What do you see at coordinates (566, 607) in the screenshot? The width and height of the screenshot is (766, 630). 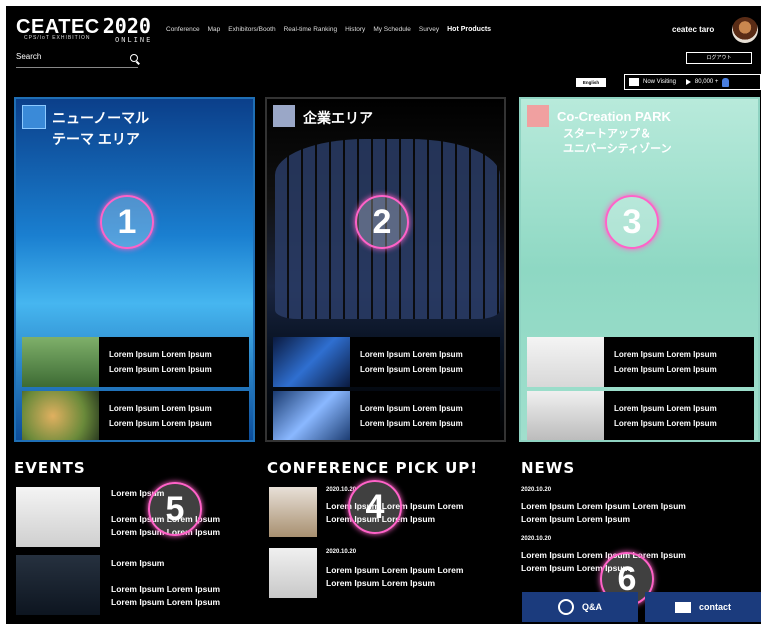 I see `headset-icon` at bounding box center [566, 607].